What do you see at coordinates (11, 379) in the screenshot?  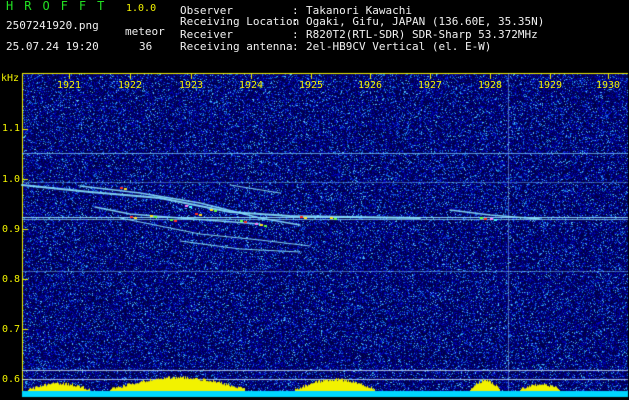 I see `freq-tick-label: 0.6` at bounding box center [11, 379].